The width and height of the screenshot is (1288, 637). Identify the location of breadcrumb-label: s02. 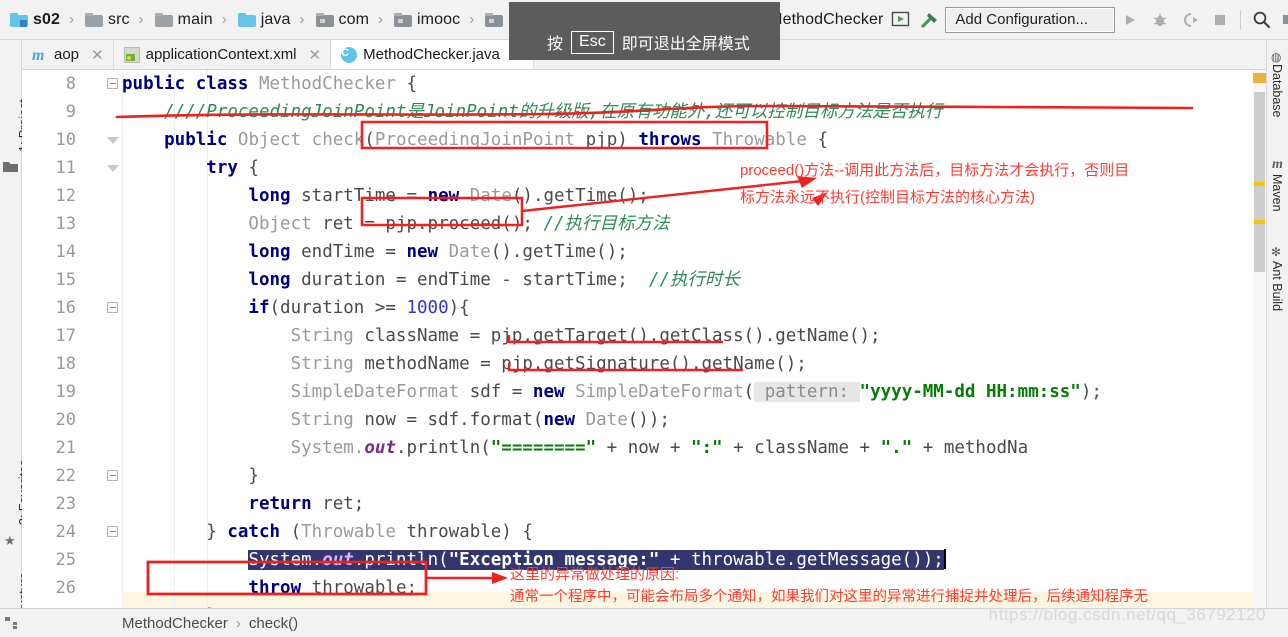
(46, 19).